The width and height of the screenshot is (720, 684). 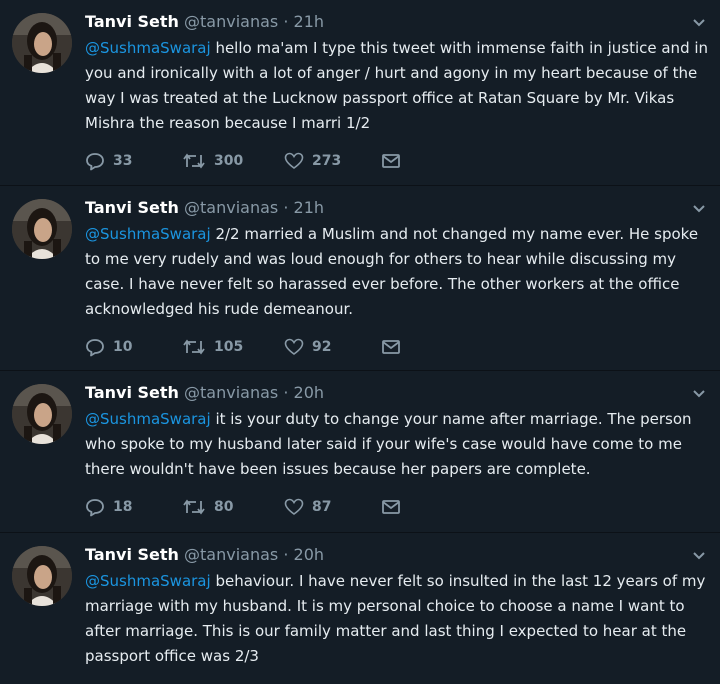 I want to click on retweet-button: 300, so click(x=233, y=161).